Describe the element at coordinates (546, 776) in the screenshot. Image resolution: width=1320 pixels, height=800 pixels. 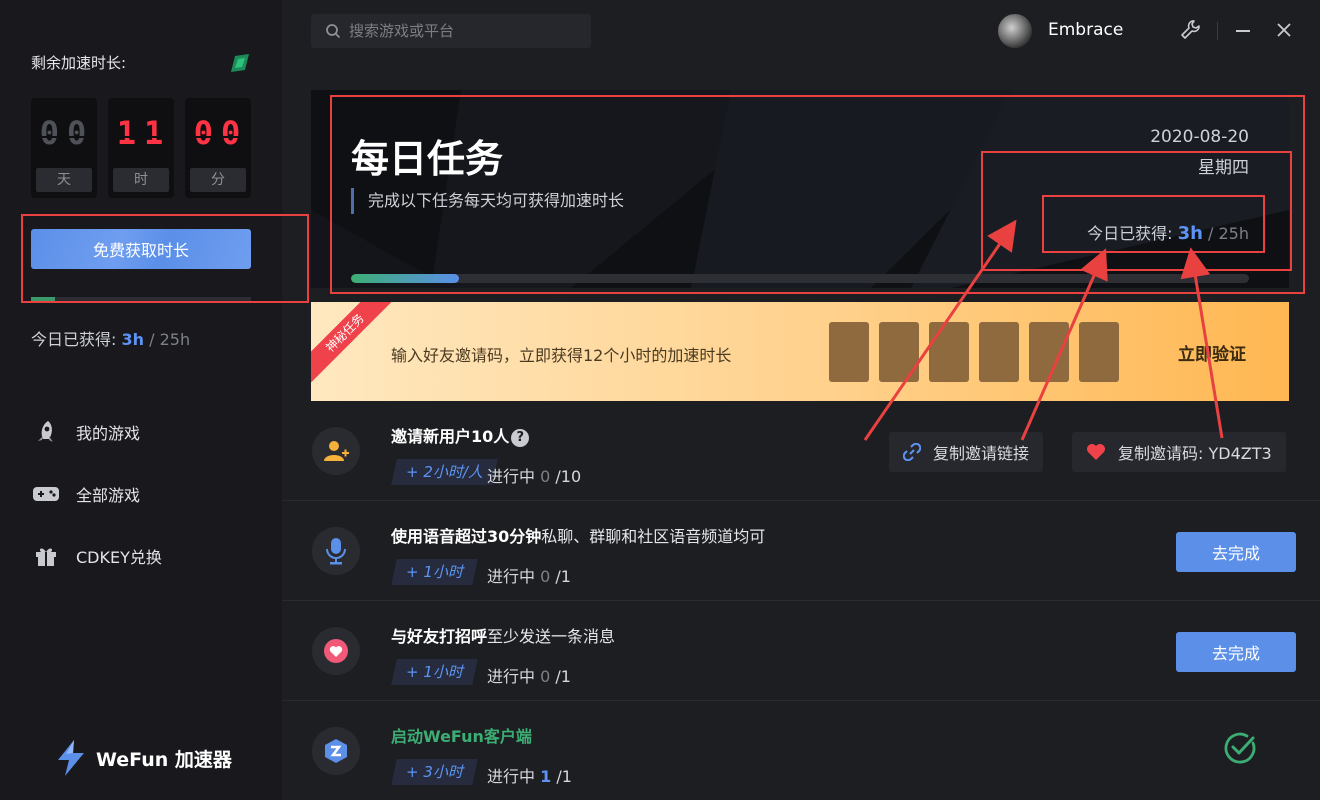
I see `task-progress-count: 1` at that location.